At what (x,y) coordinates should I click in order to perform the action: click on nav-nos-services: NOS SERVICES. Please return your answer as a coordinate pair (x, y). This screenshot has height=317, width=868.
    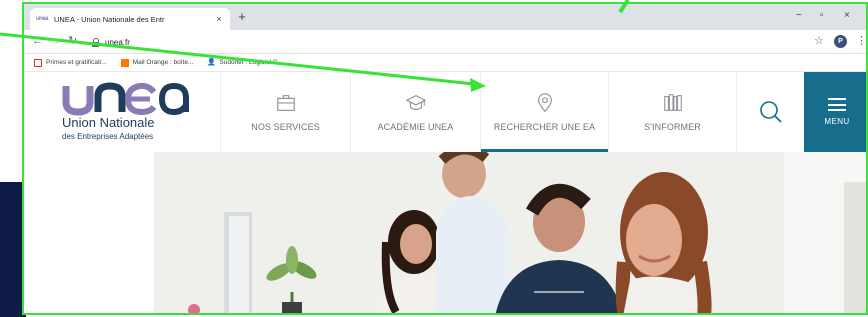
    Looking at the image, I should click on (285, 112).